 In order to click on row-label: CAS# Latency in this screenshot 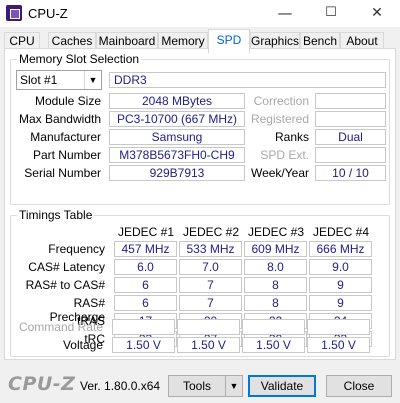, I will do `click(66, 267)`.